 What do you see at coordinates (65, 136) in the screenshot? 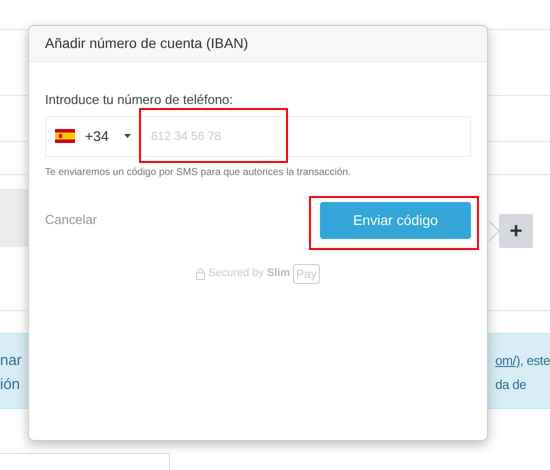
I see `flag-icon` at bounding box center [65, 136].